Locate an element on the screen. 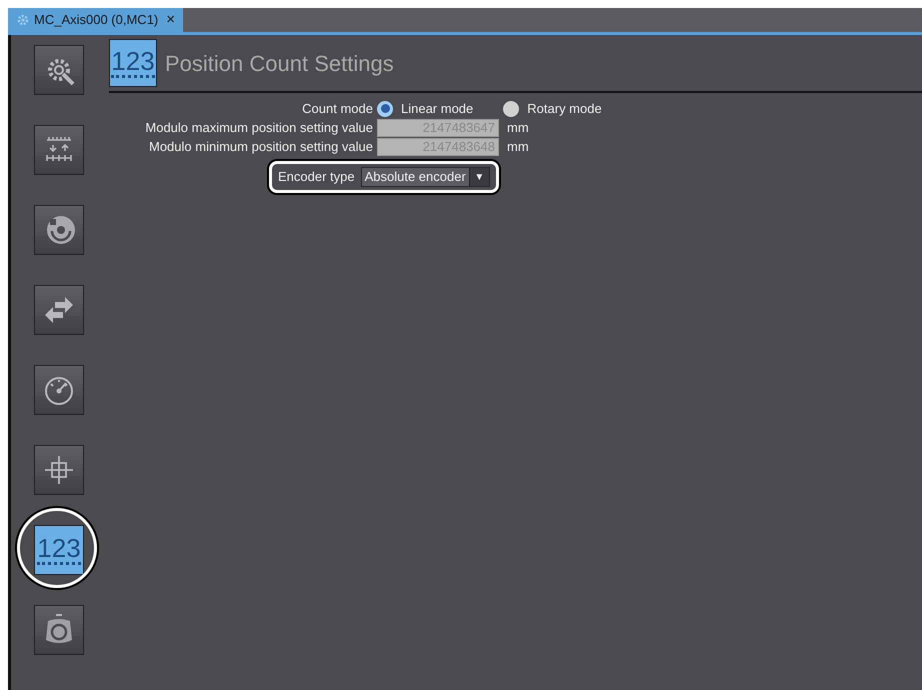 This screenshot has height=690, width=922. stopwatch-sidebar-button is located at coordinates (59, 630).